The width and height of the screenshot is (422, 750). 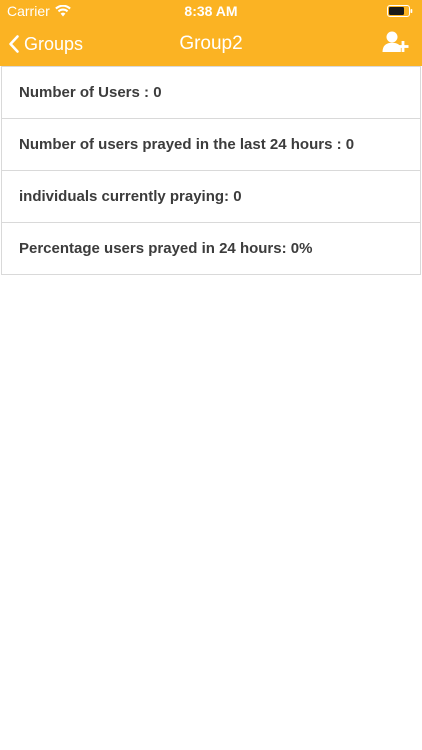 I want to click on stat-label: Number of Users : 0, so click(x=90, y=92).